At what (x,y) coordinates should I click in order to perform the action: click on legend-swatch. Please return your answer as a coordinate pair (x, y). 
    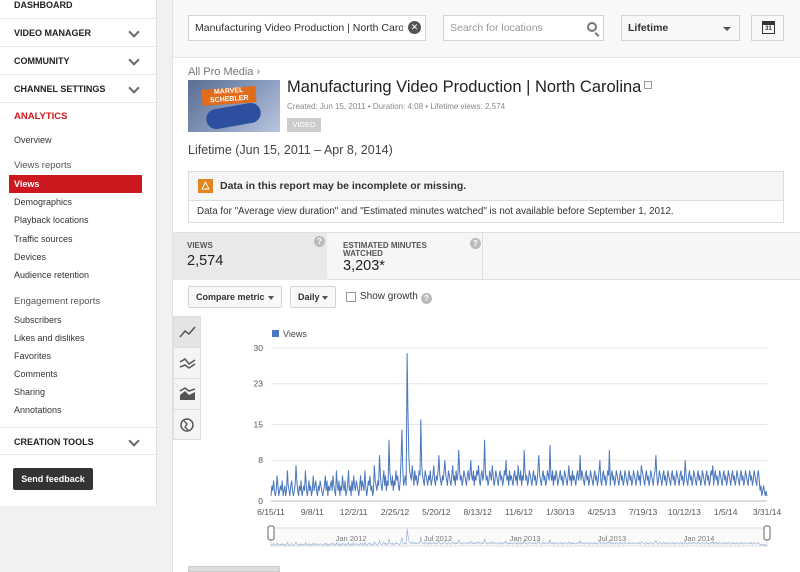
    Looking at the image, I should click on (275, 333).